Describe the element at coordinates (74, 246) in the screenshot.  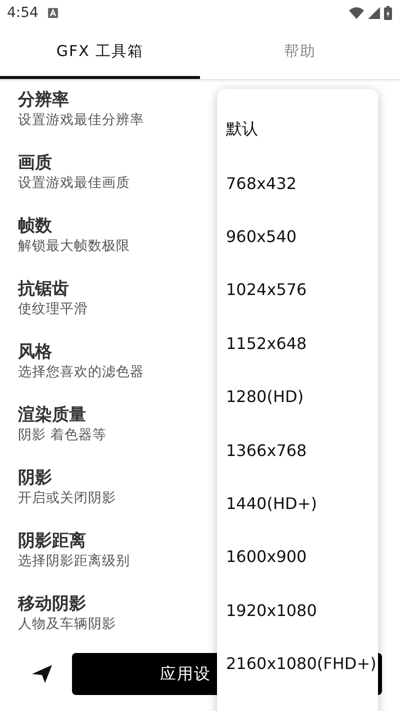
I see `setting-description: 解锁最大帧数极限` at that location.